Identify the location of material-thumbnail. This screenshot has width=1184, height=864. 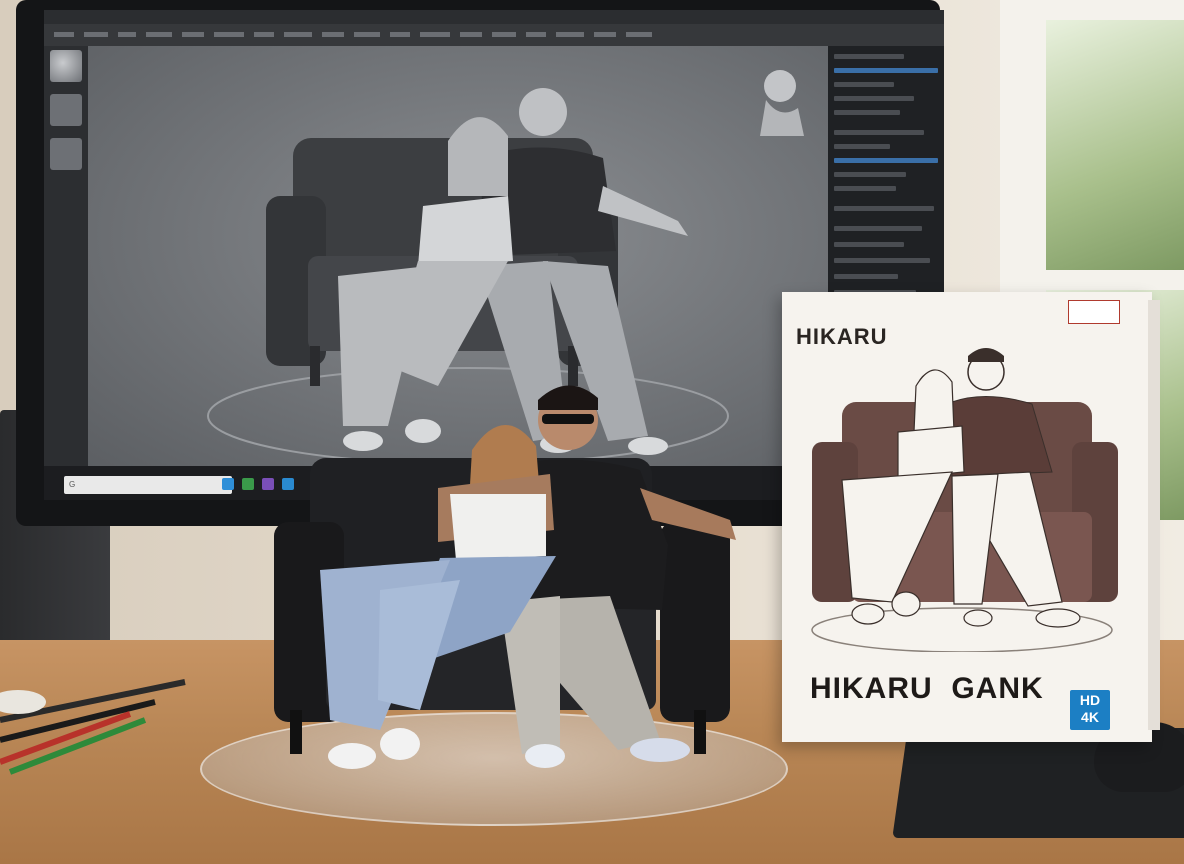
(66, 110).